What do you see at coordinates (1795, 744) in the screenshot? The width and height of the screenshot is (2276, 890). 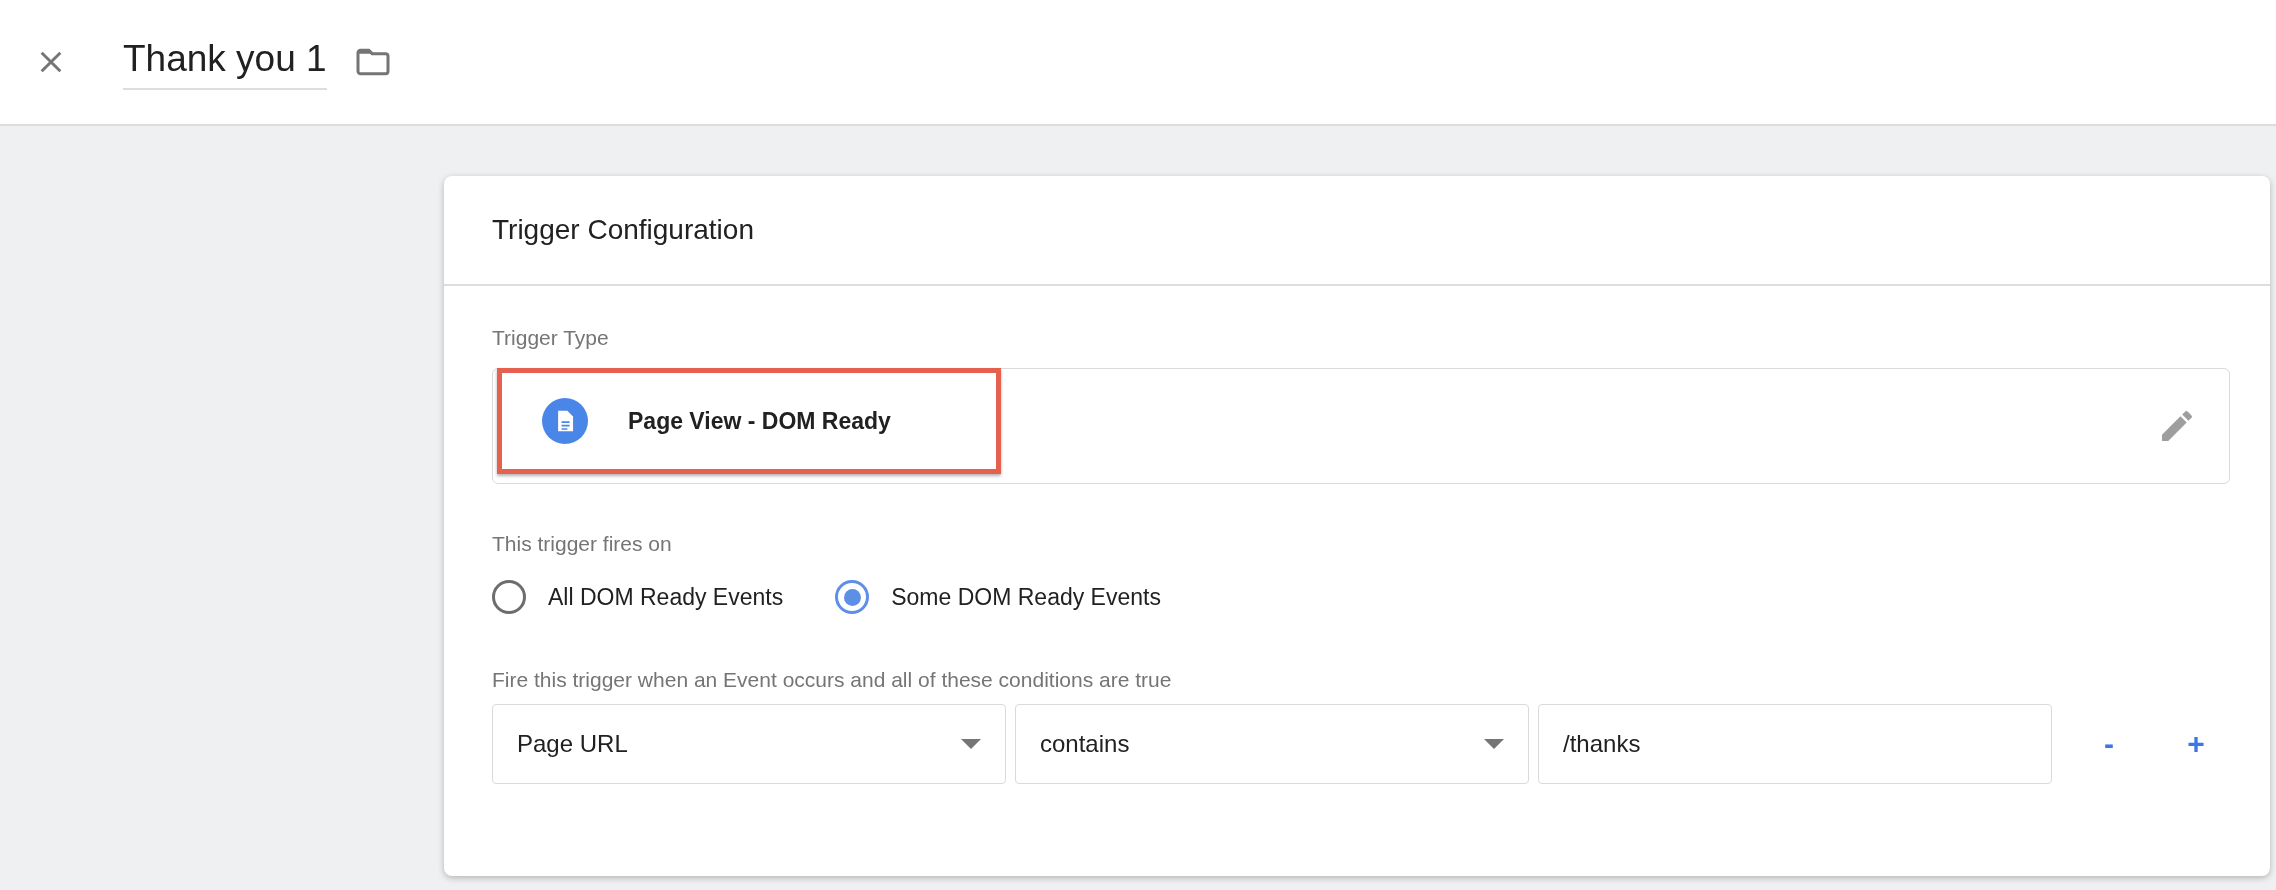 I see `value-input: /thanks` at bounding box center [1795, 744].